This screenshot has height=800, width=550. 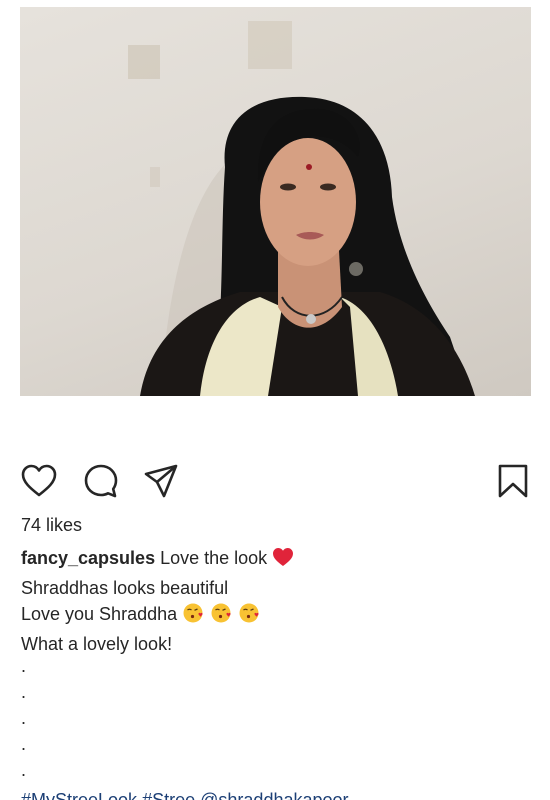 I want to click on caption-line-1: fancy_capsules Love the look, so click(x=276, y=560).